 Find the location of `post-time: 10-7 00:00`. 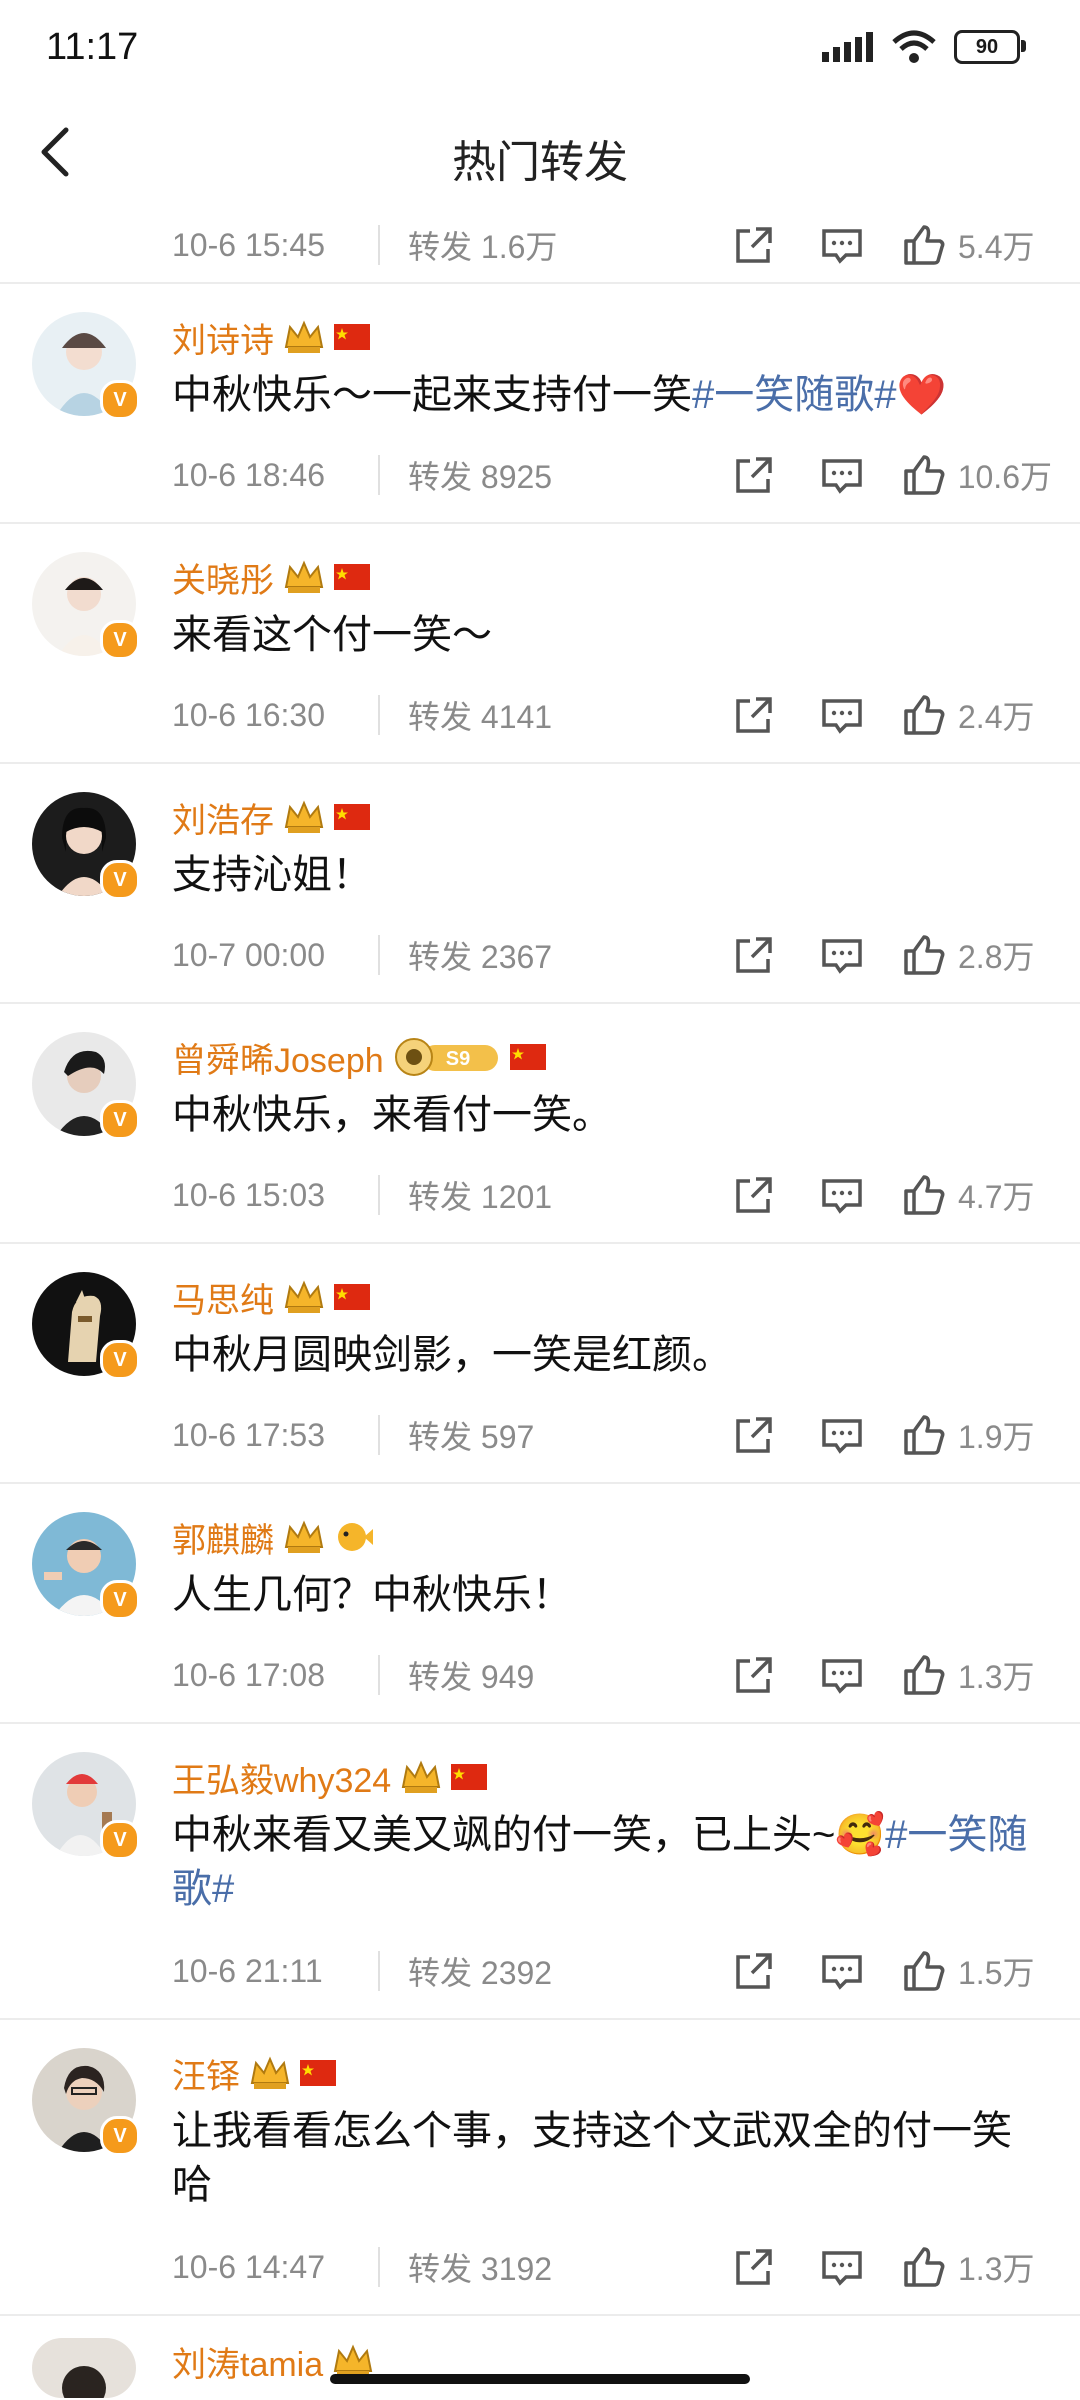

post-time: 10-7 00:00 is located at coordinates (249, 954).